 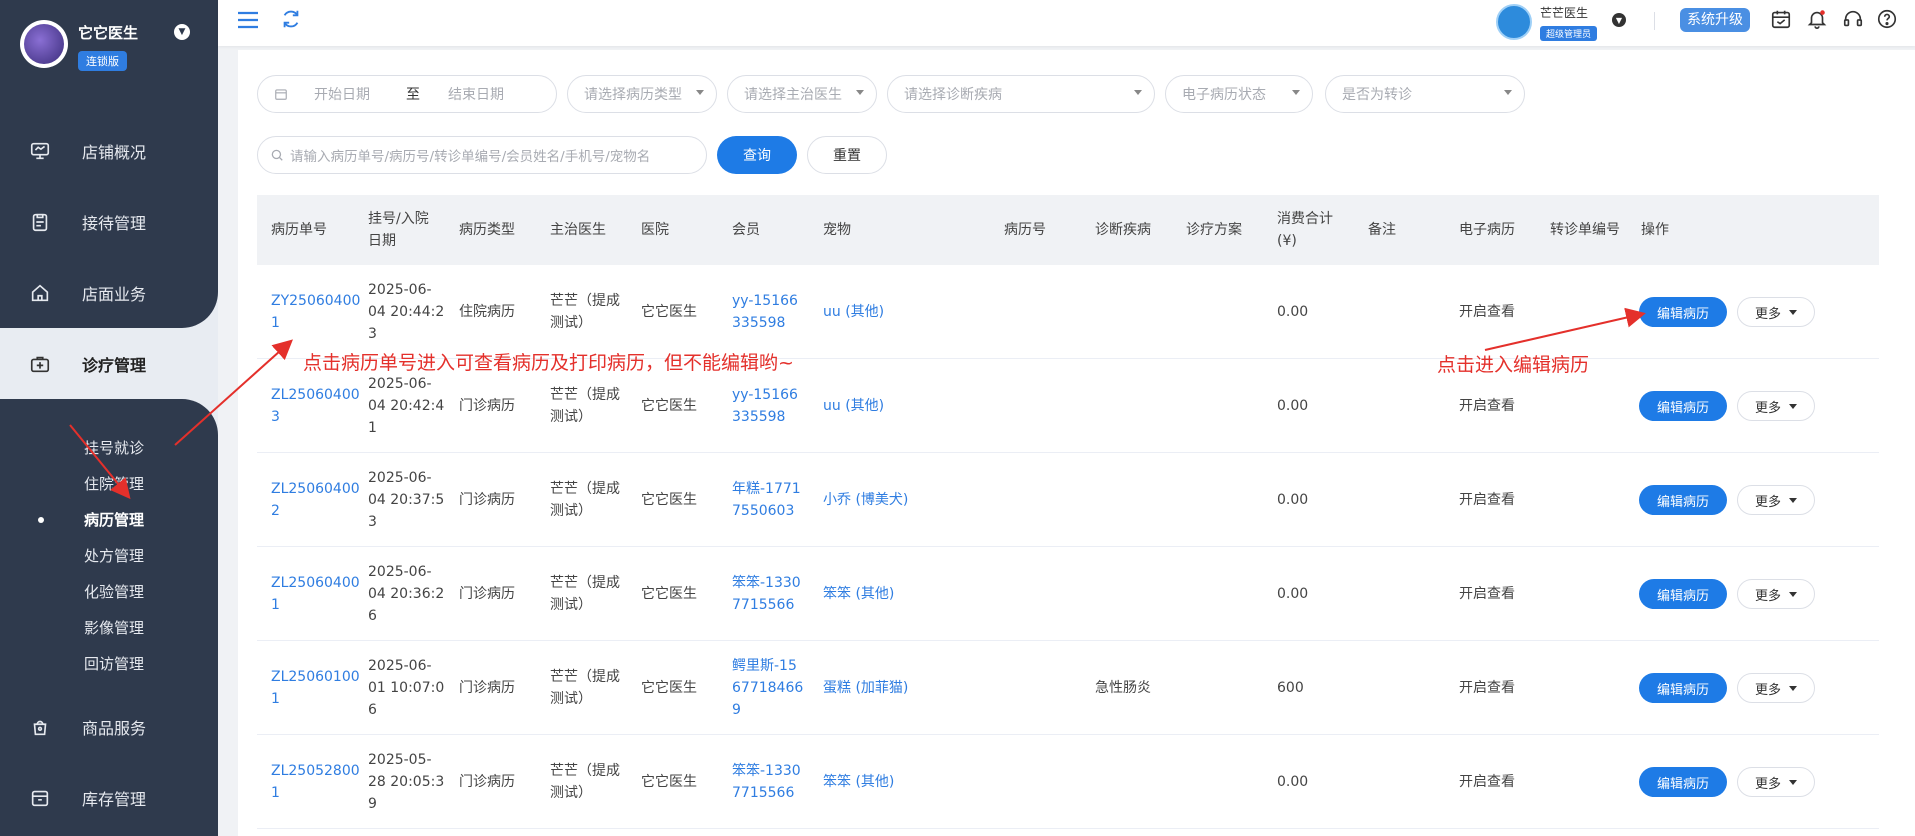 What do you see at coordinates (847, 155) in the screenshot?
I see `reset-button: 重置` at bounding box center [847, 155].